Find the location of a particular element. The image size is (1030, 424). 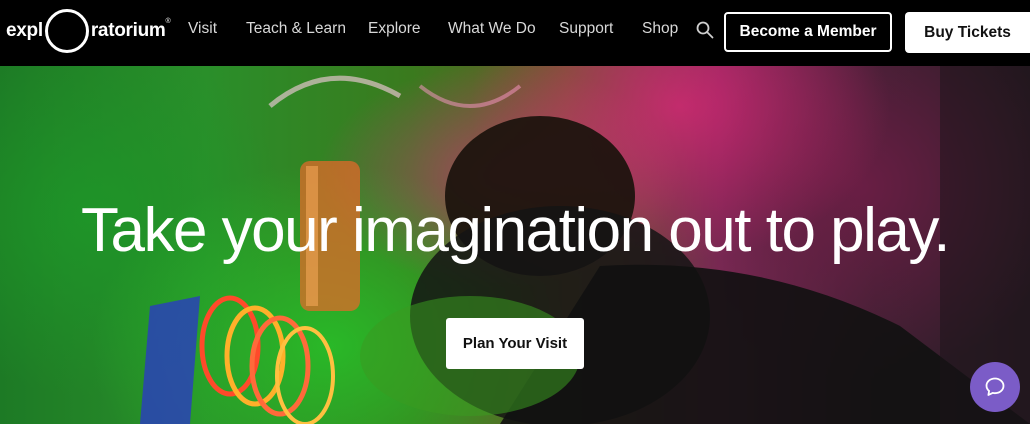

nav-item-support: Support is located at coordinates (586, 29).